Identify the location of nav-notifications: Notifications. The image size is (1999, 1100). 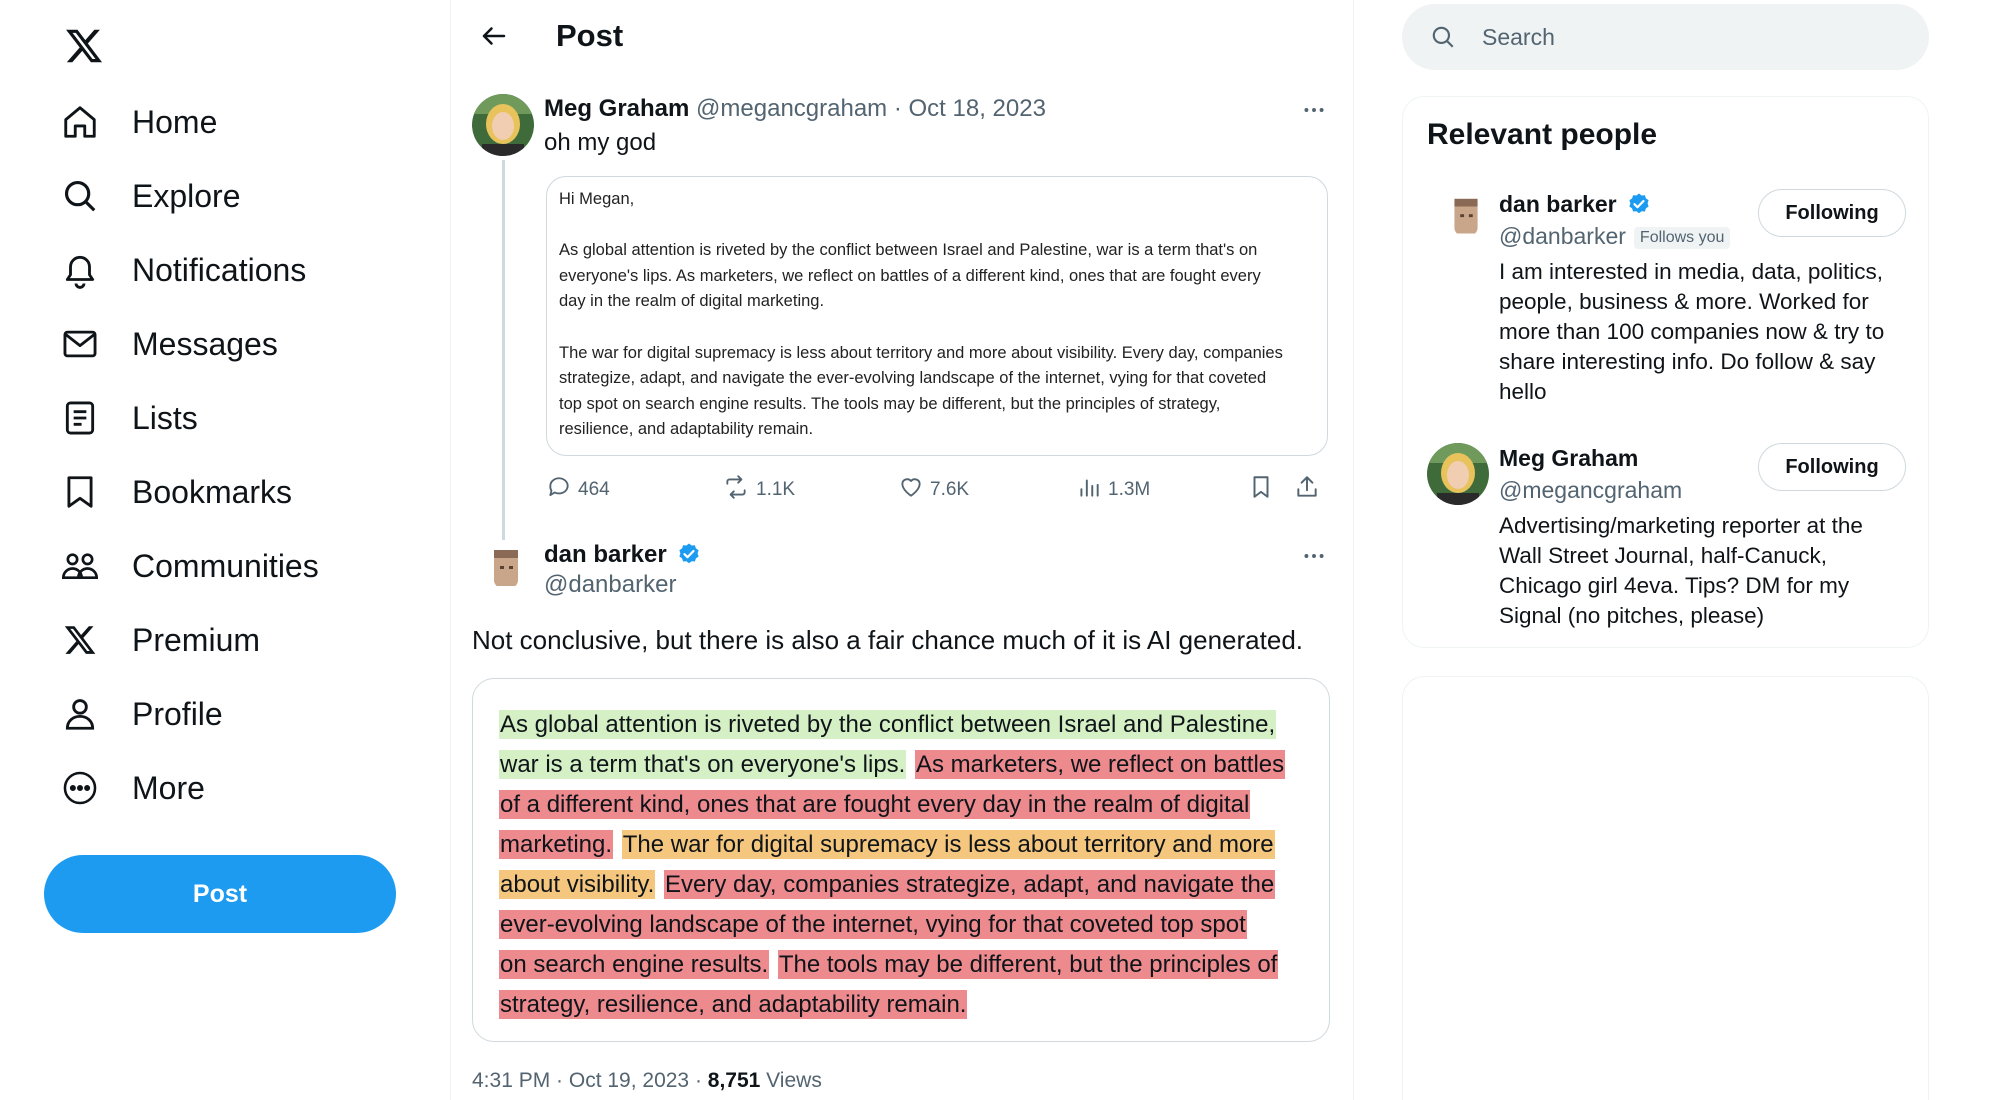
(182, 270).